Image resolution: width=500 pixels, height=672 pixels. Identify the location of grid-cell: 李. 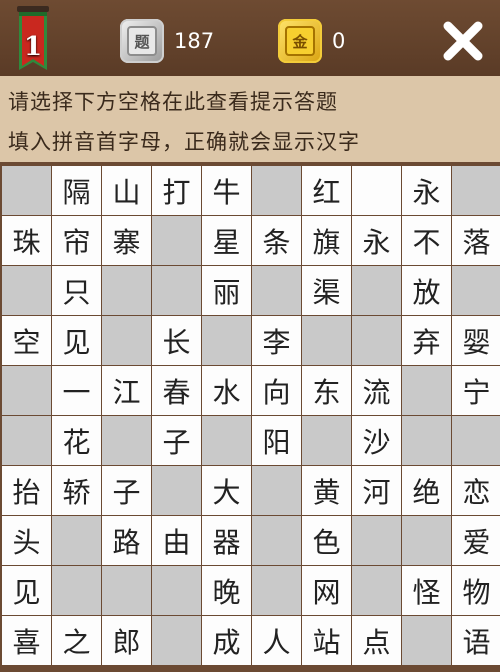
(276, 340).